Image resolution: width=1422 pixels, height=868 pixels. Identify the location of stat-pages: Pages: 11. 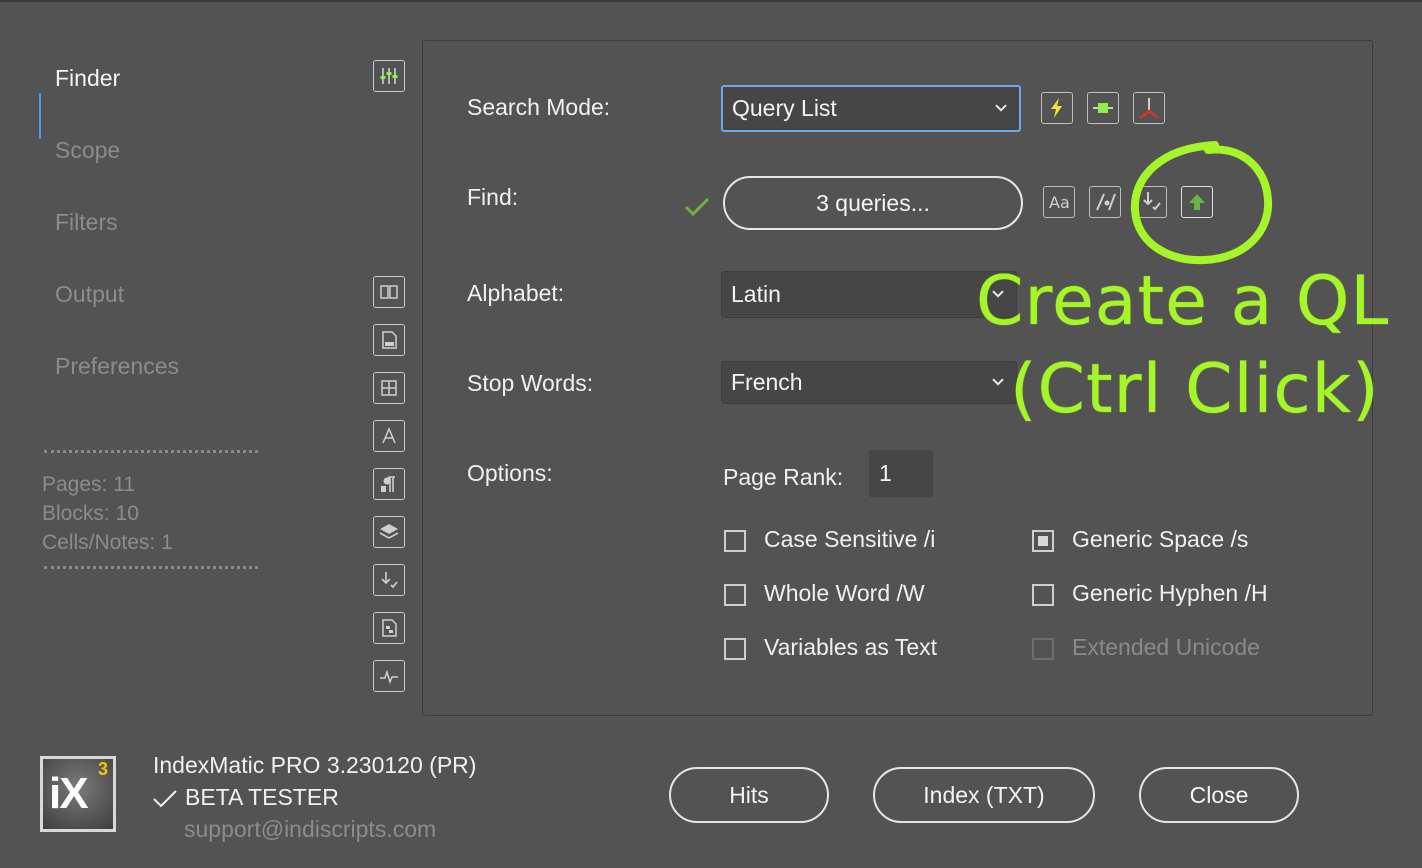
(89, 484).